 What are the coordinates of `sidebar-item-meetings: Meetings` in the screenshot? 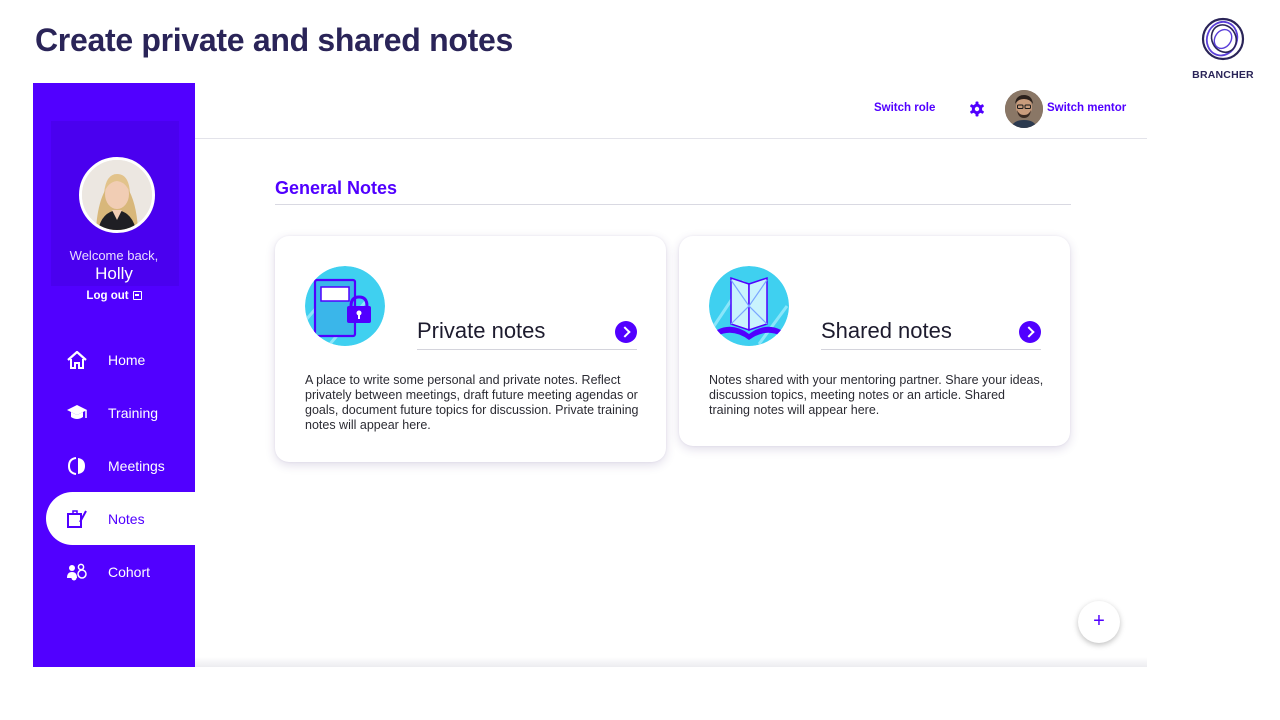 It's located at (114, 465).